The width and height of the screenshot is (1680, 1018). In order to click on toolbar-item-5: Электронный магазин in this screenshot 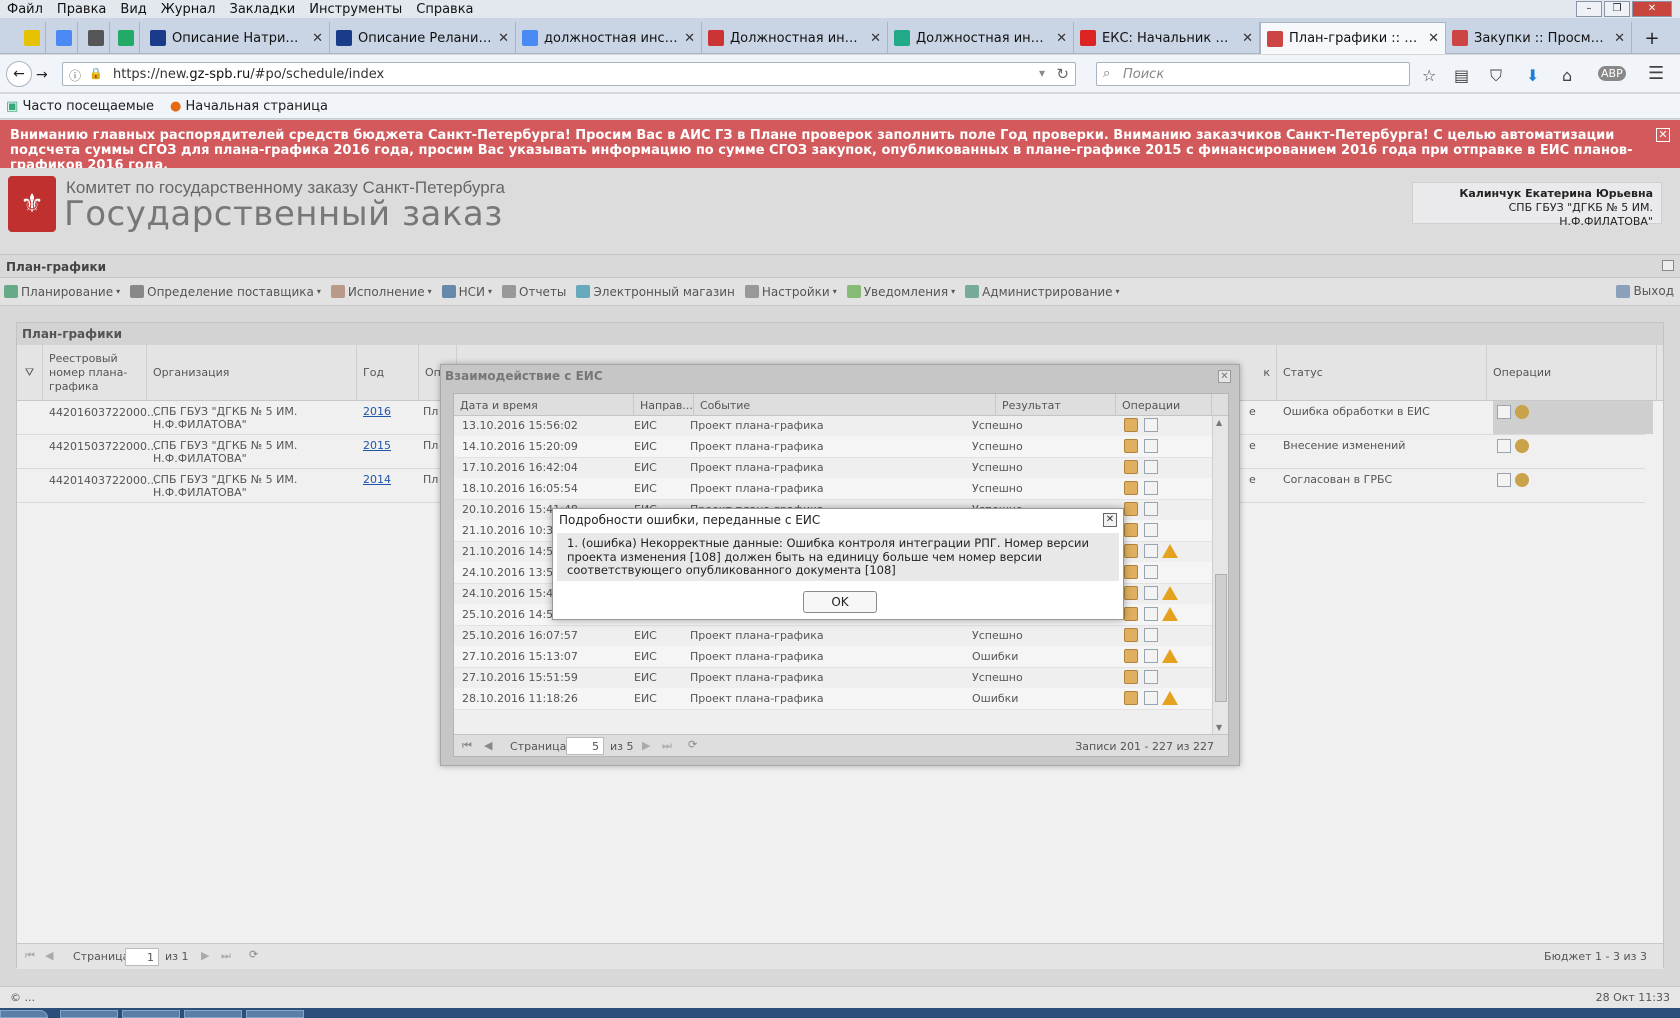, I will do `click(656, 292)`.